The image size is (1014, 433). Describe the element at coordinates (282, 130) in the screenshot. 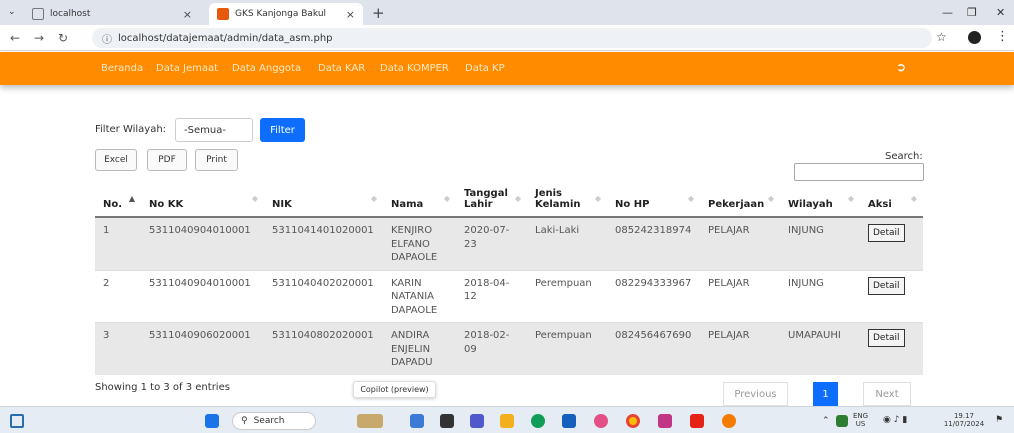

I see `filter-button: Filter` at that location.